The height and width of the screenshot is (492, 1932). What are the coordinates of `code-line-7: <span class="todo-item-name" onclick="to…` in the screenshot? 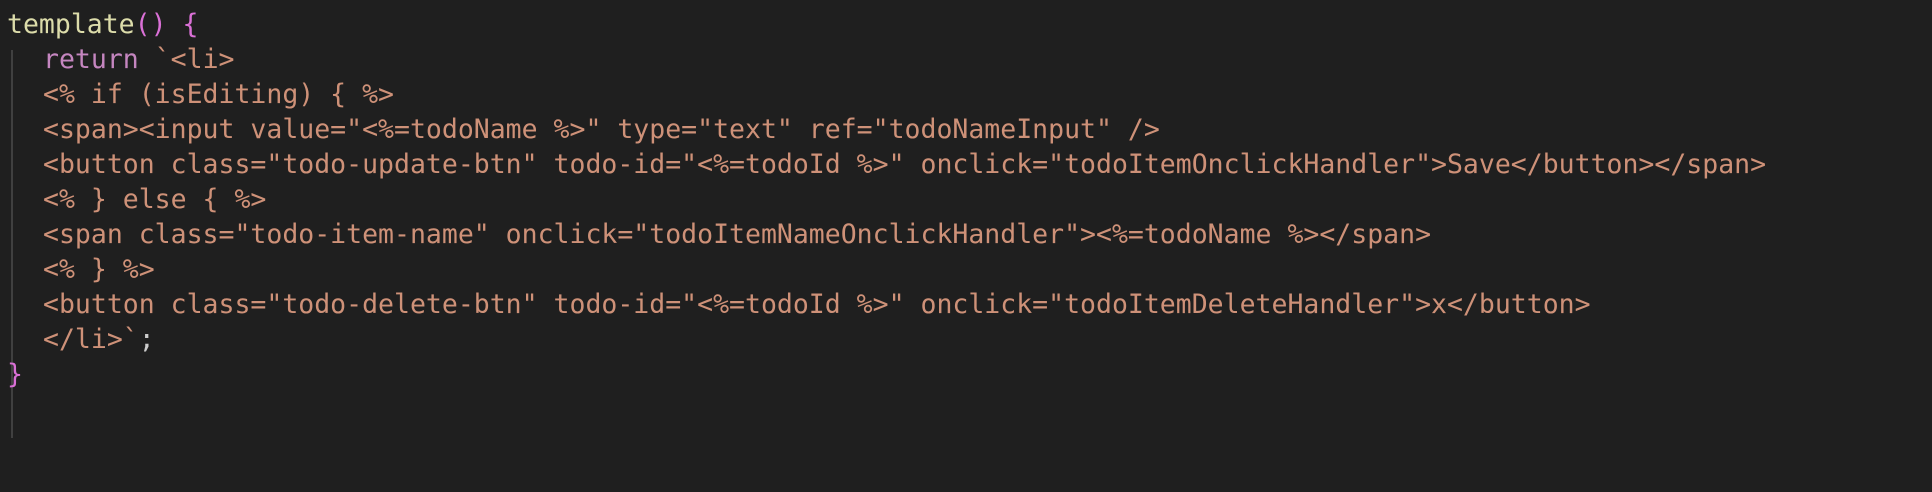 It's located at (737, 234).